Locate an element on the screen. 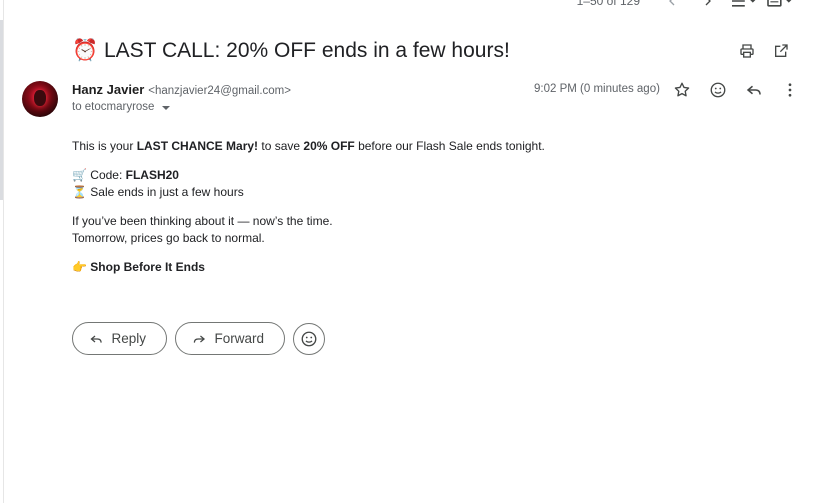  intro-bold-2: 20% OFF is located at coordinates (329, 146).